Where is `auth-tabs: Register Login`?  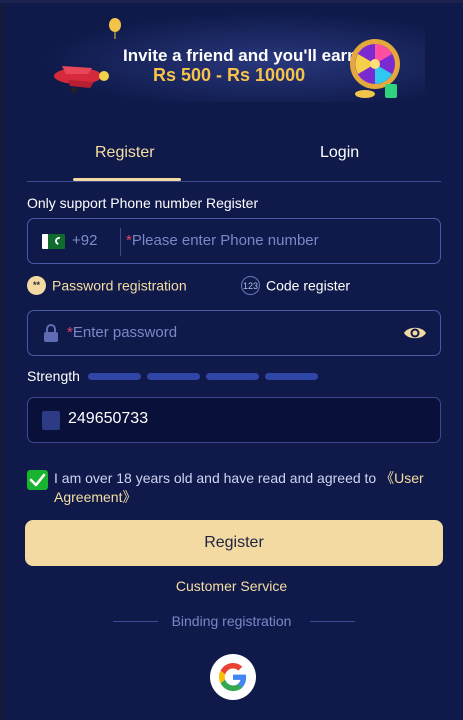 auth-tabs: Register Login is located at coordinates (234, 156).